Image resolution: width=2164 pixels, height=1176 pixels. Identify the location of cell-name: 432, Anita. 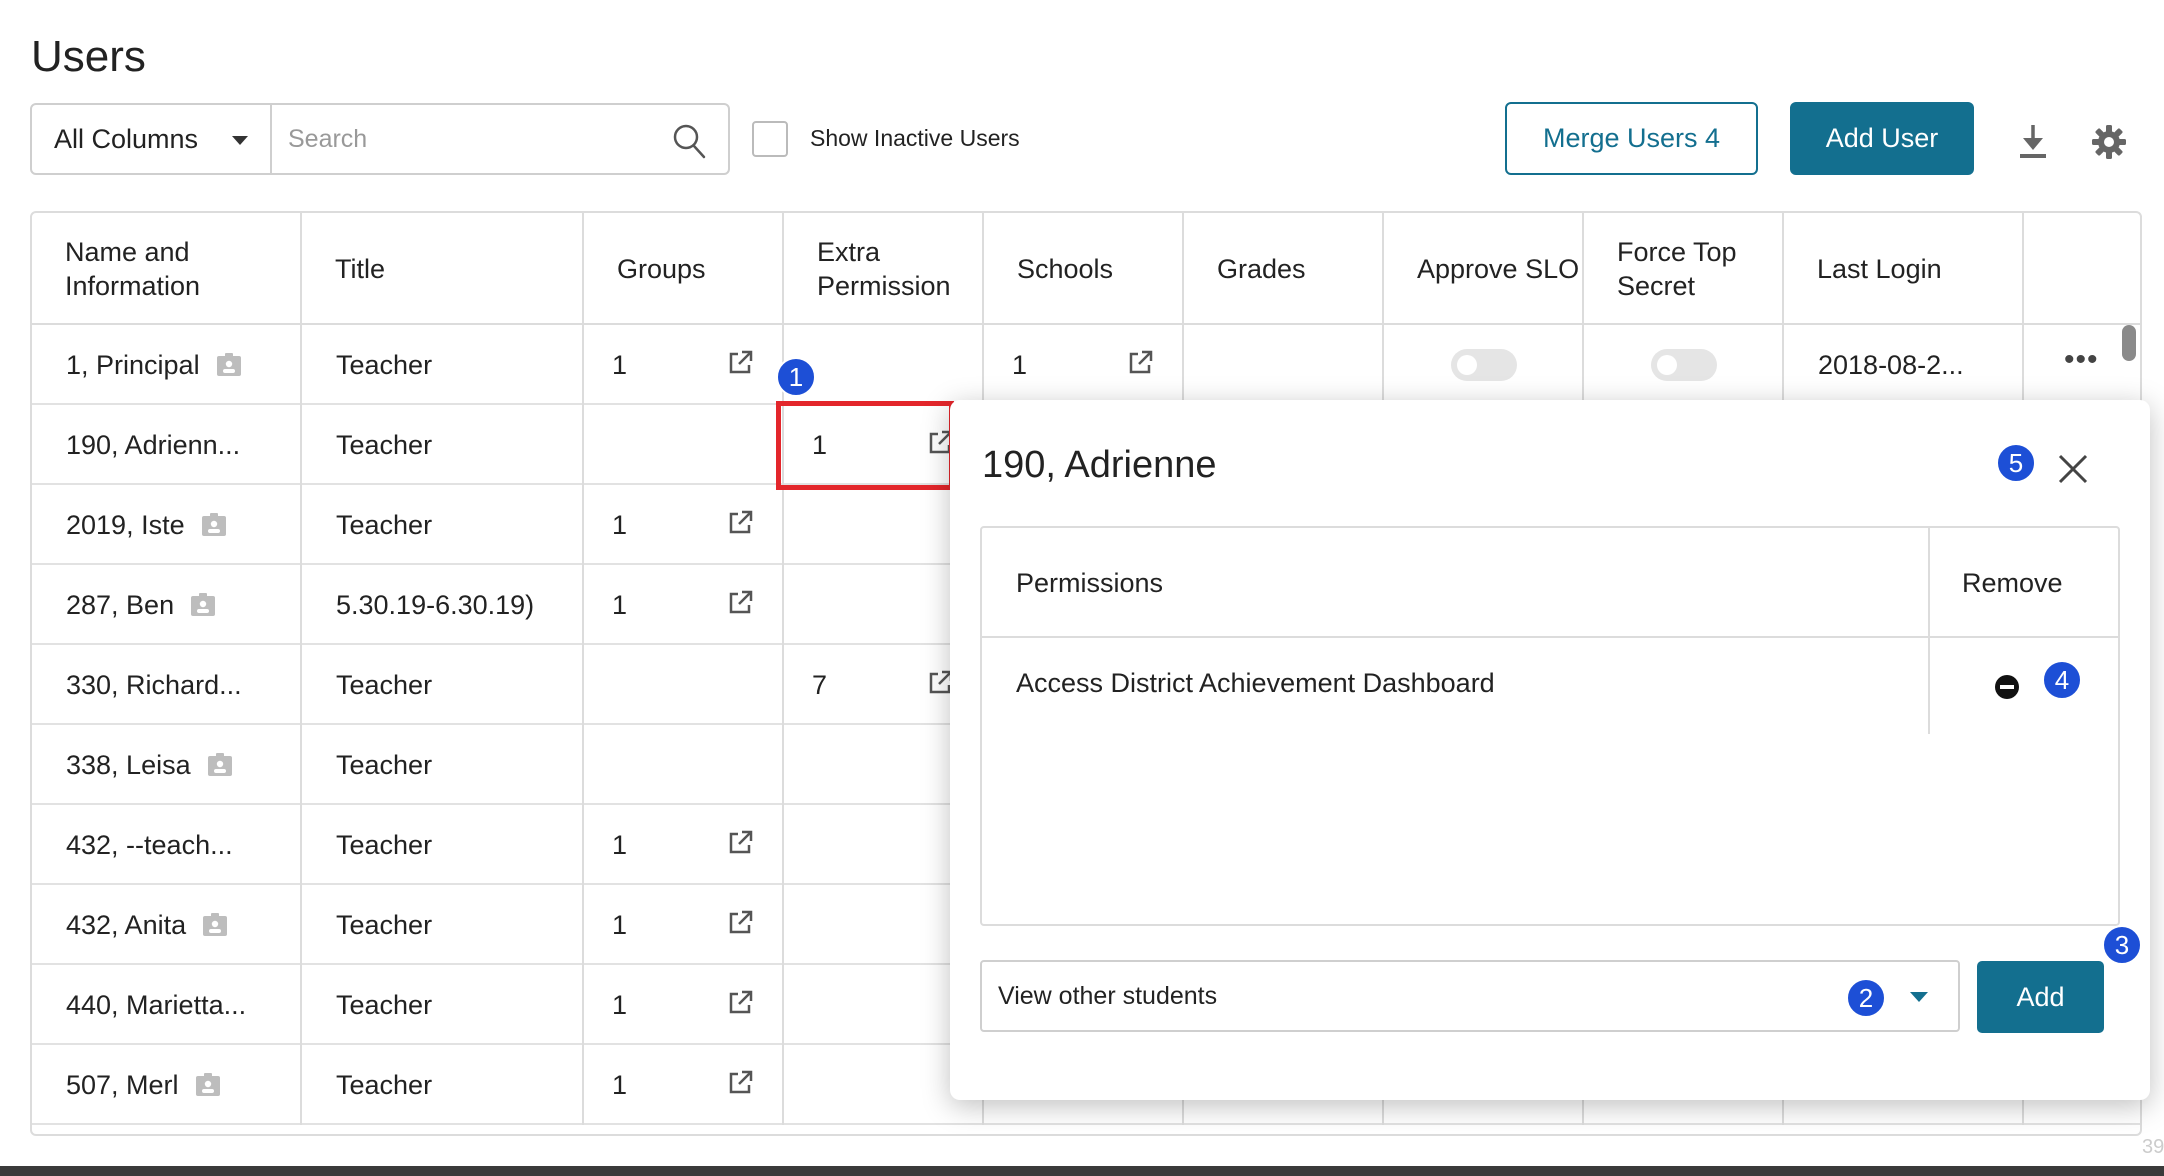
(167, 925).